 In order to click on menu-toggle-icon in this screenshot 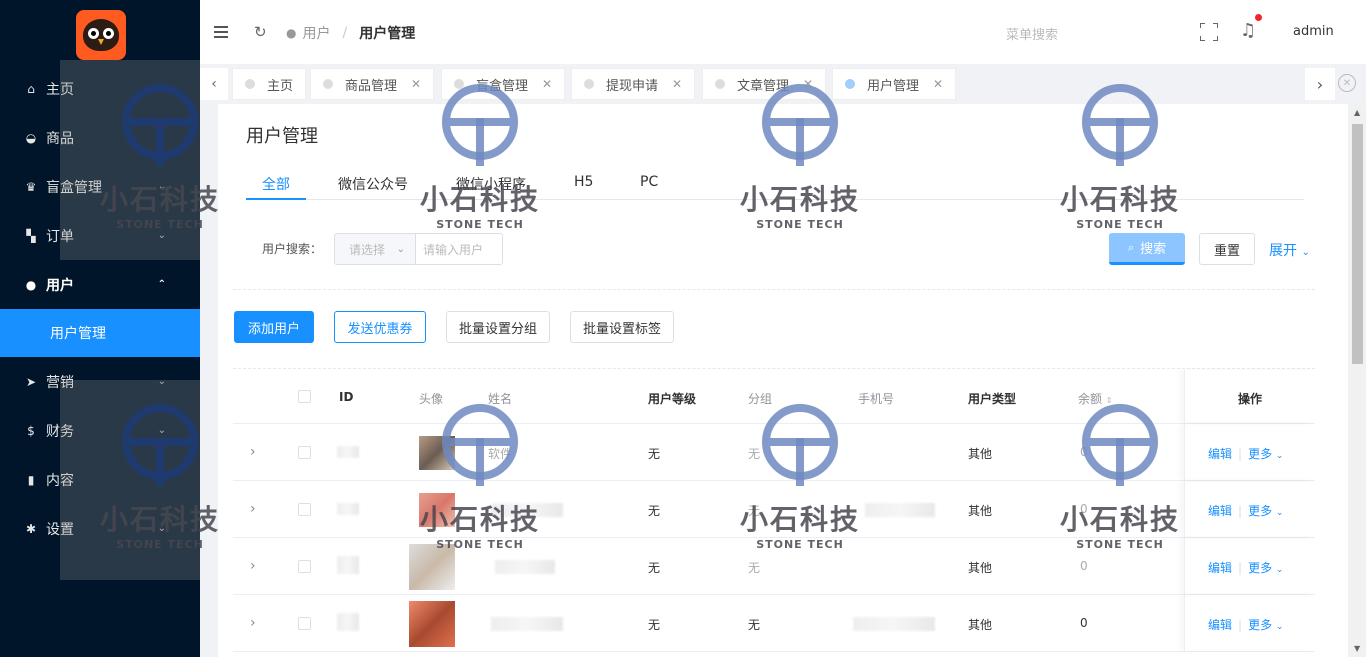, I will do `click(221, 32)`.